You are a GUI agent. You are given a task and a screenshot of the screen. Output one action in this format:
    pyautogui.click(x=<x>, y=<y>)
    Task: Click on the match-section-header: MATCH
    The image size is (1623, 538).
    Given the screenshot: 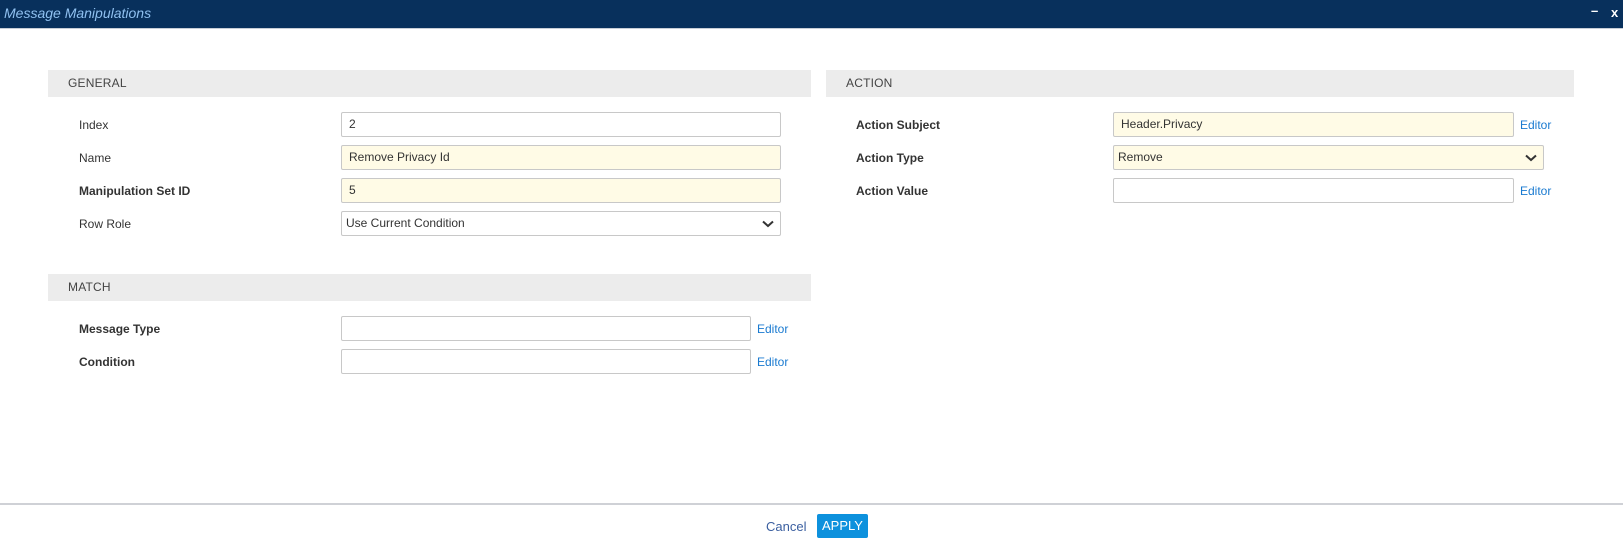 What is the action you would take?
    pyautogui.click(x=429, y=287)
    